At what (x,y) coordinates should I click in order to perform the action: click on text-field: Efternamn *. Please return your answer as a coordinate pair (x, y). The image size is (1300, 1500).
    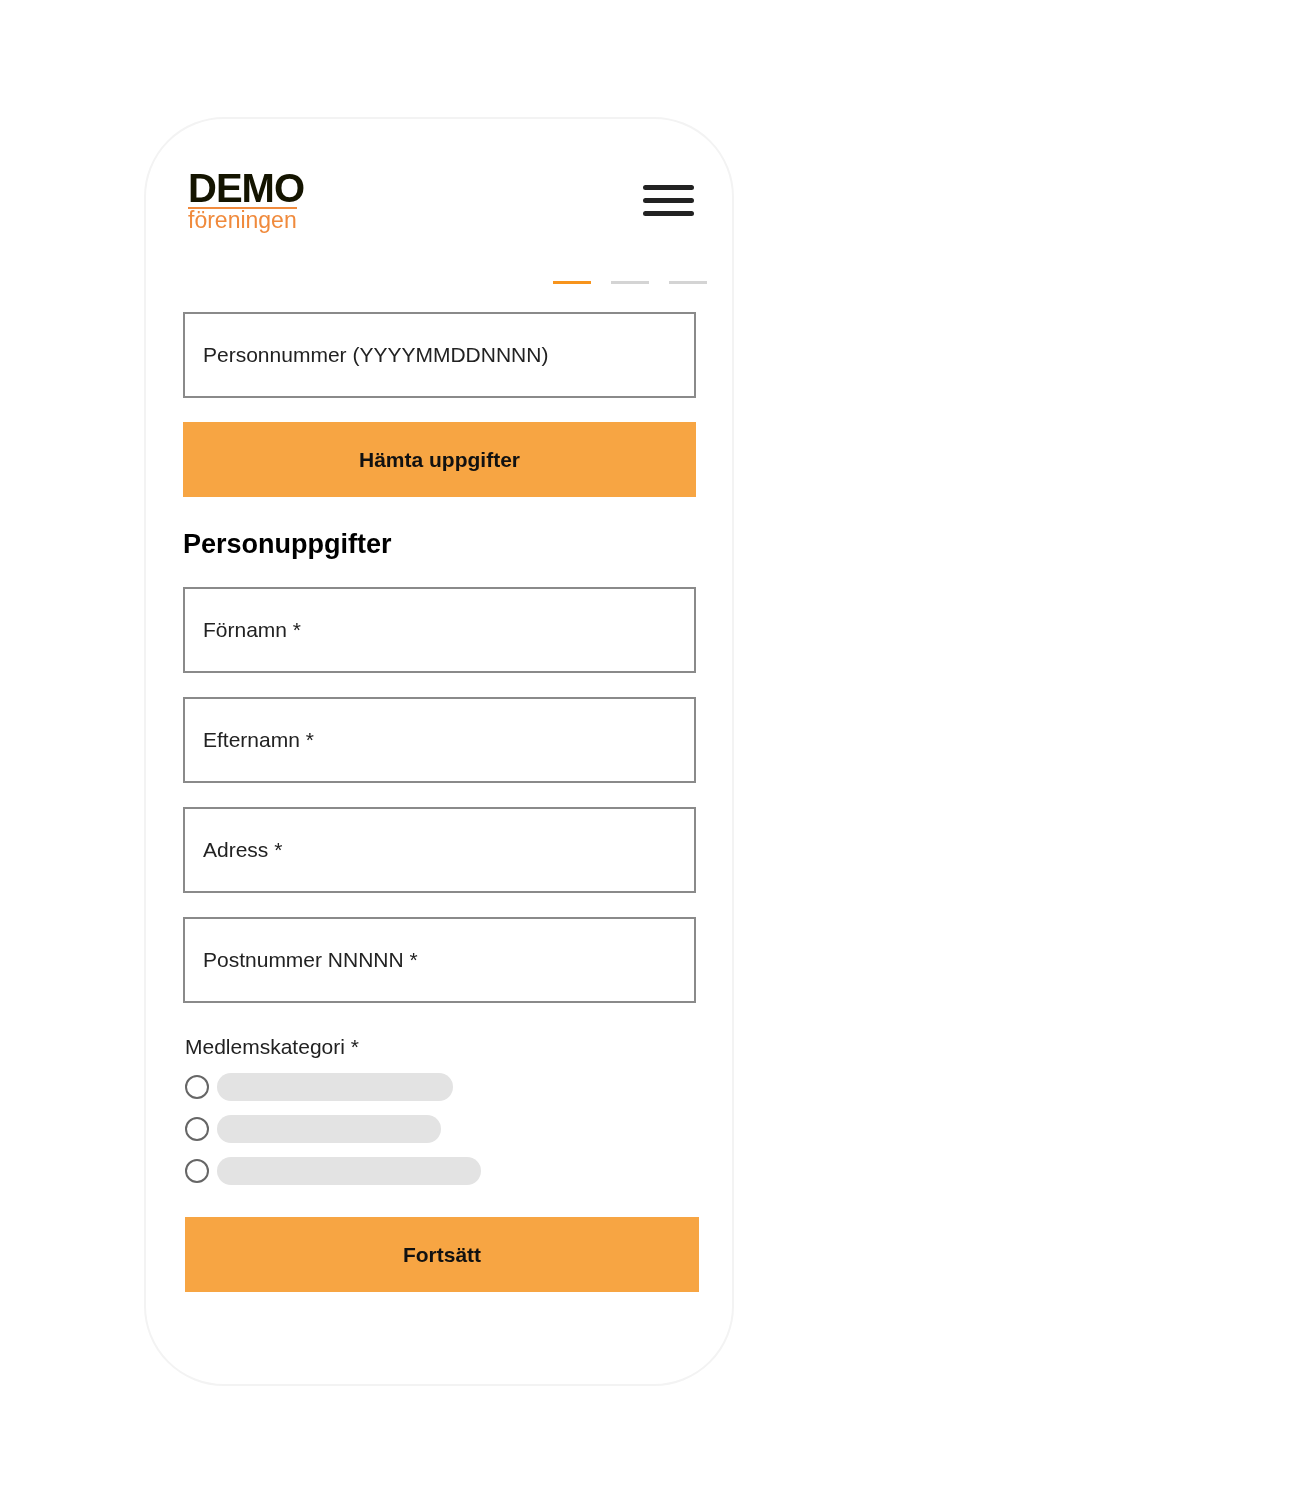
    Looking at the image, I should click on (439, 740).